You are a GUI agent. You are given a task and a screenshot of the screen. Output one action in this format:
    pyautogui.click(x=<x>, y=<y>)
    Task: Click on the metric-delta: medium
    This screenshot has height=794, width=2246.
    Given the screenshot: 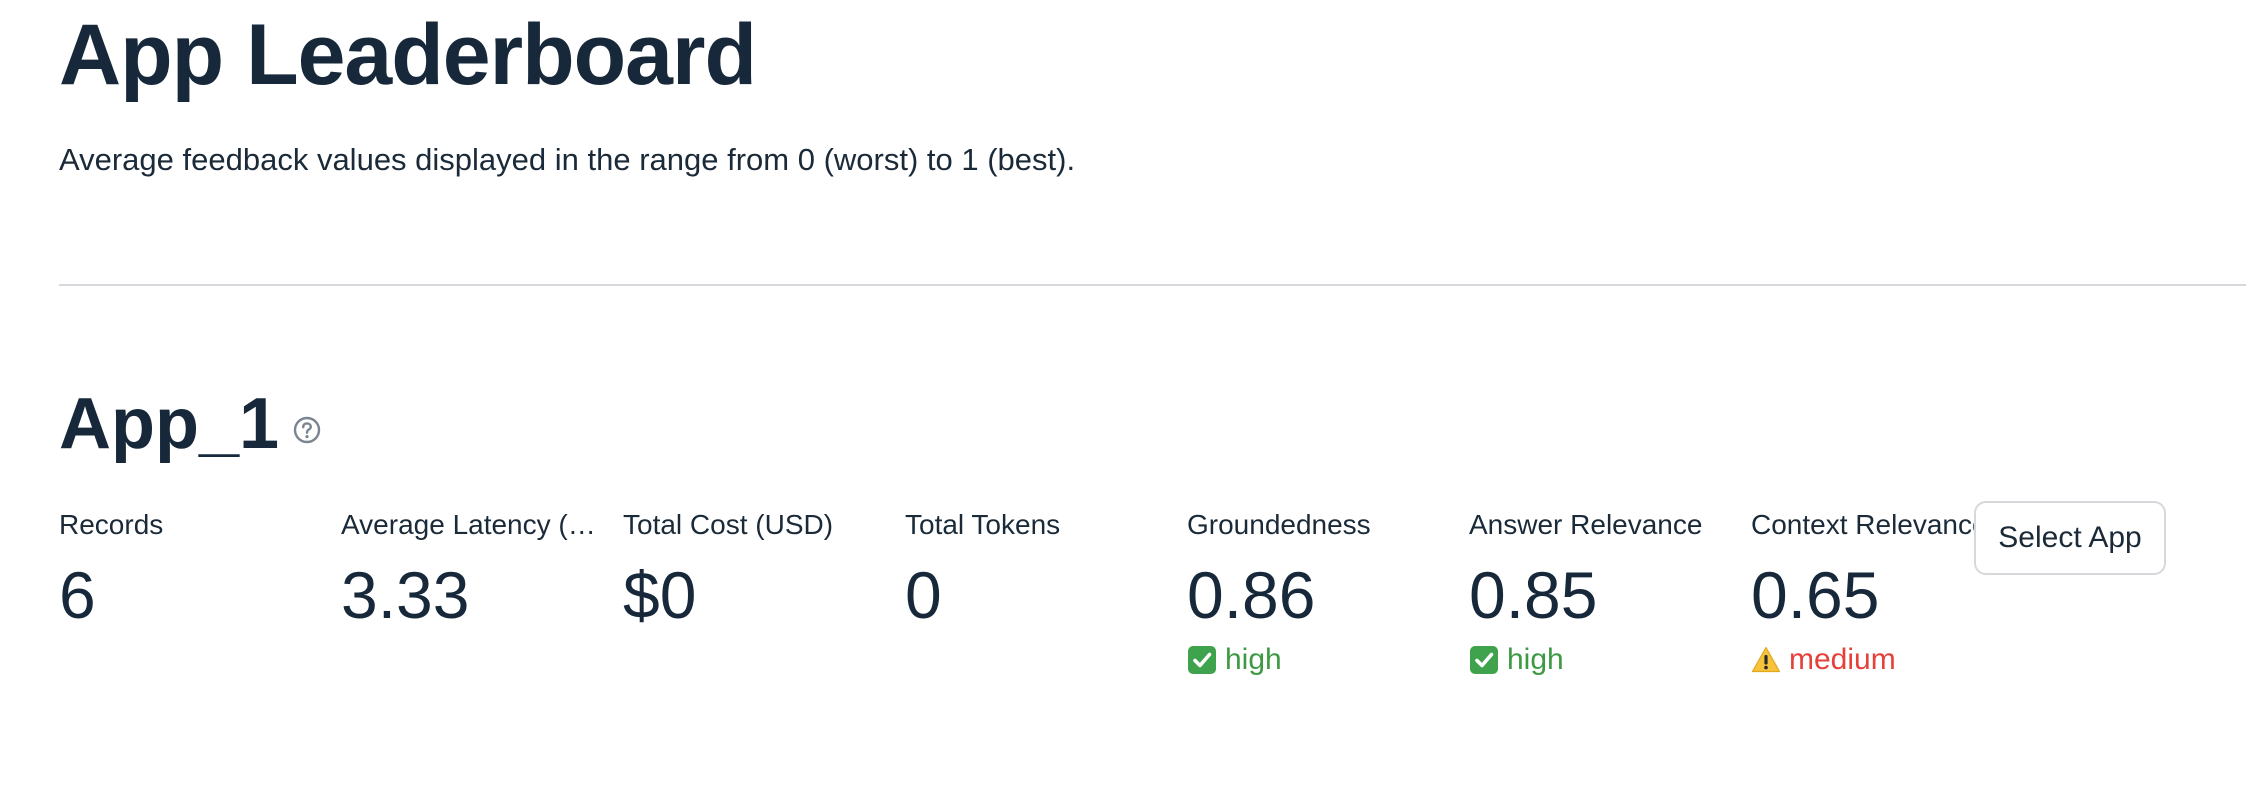 What is the action you would take?
    pyautogui.click(x=1881, y=660)
    